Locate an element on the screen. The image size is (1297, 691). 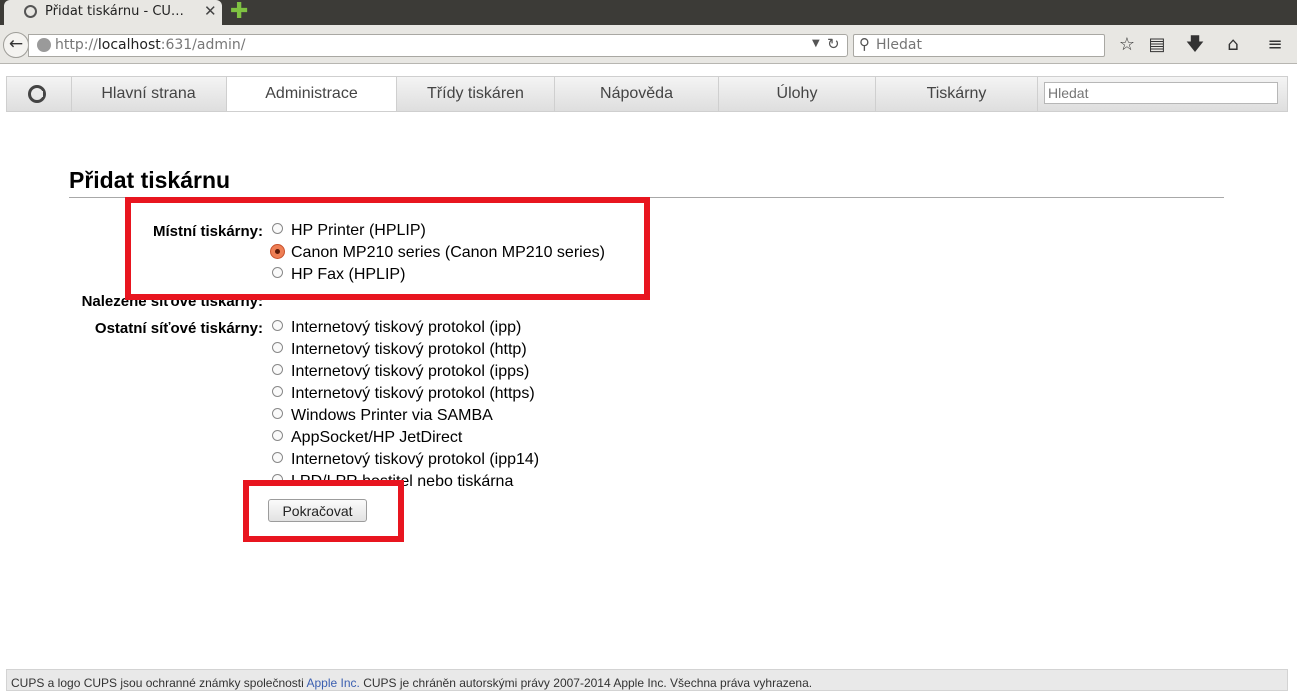
page-title: Přidat tiskárnu is located at coordinates (150, 180).